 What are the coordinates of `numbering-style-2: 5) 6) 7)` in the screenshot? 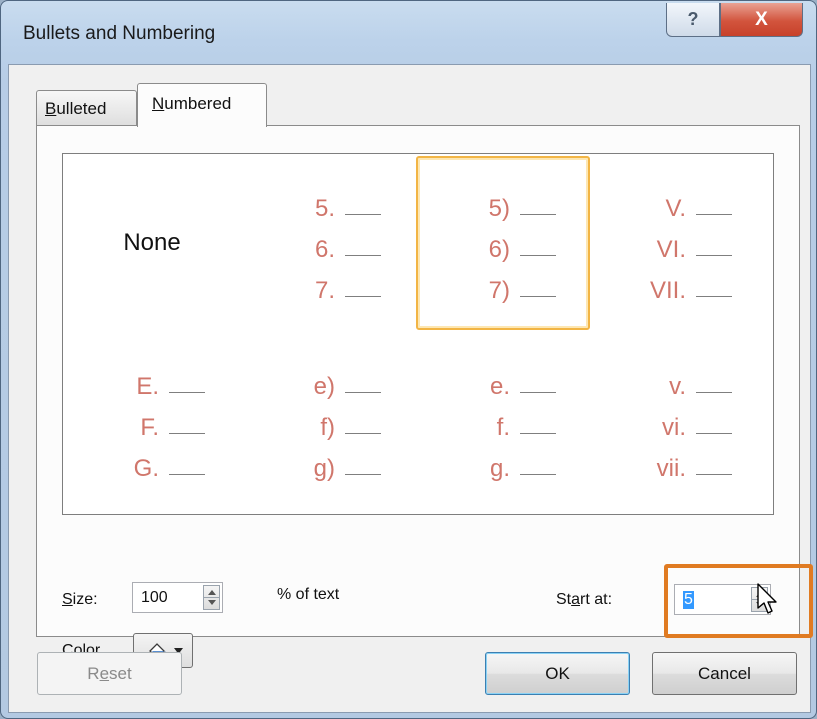 It's located at (503, 243).